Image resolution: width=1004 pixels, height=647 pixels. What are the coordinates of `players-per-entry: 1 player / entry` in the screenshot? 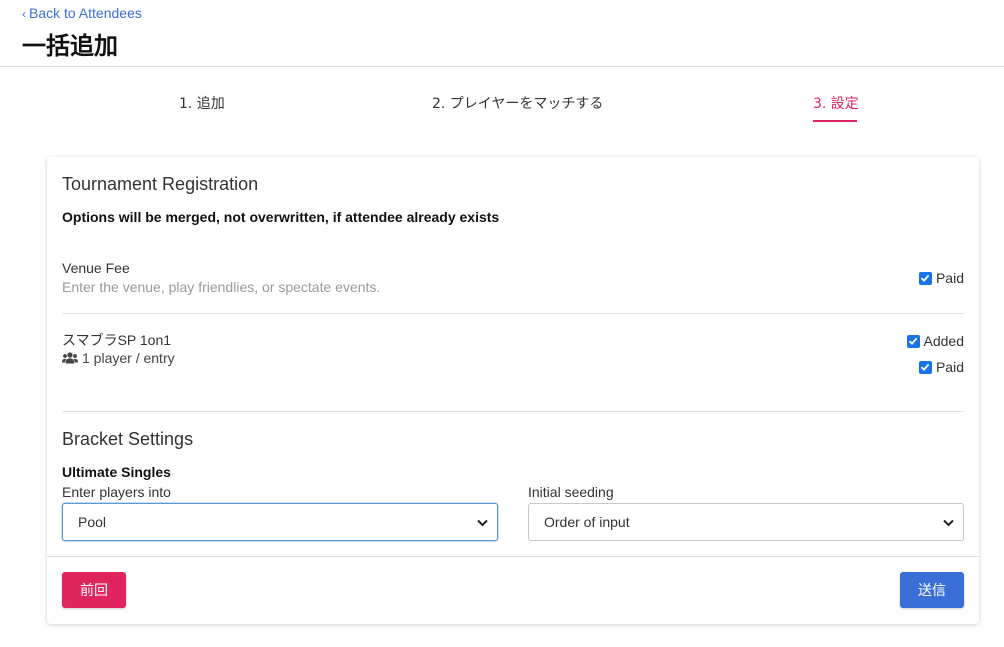 It's located at (118, 358).